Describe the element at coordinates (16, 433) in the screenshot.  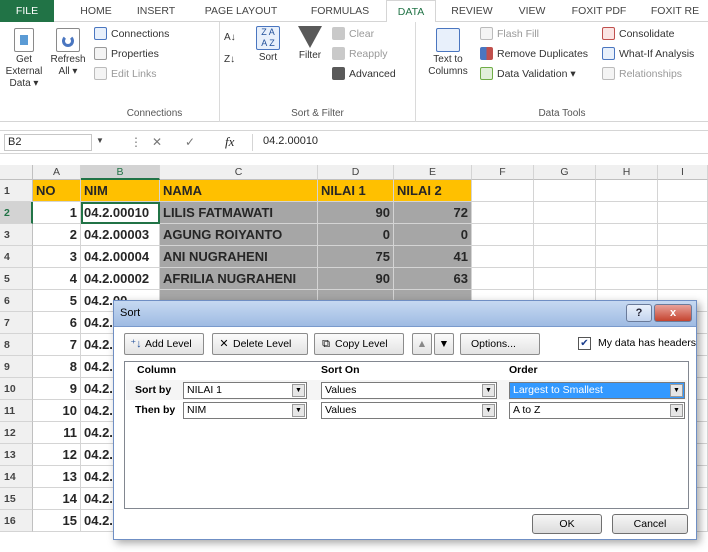
I see `row-header: 12` at that location.